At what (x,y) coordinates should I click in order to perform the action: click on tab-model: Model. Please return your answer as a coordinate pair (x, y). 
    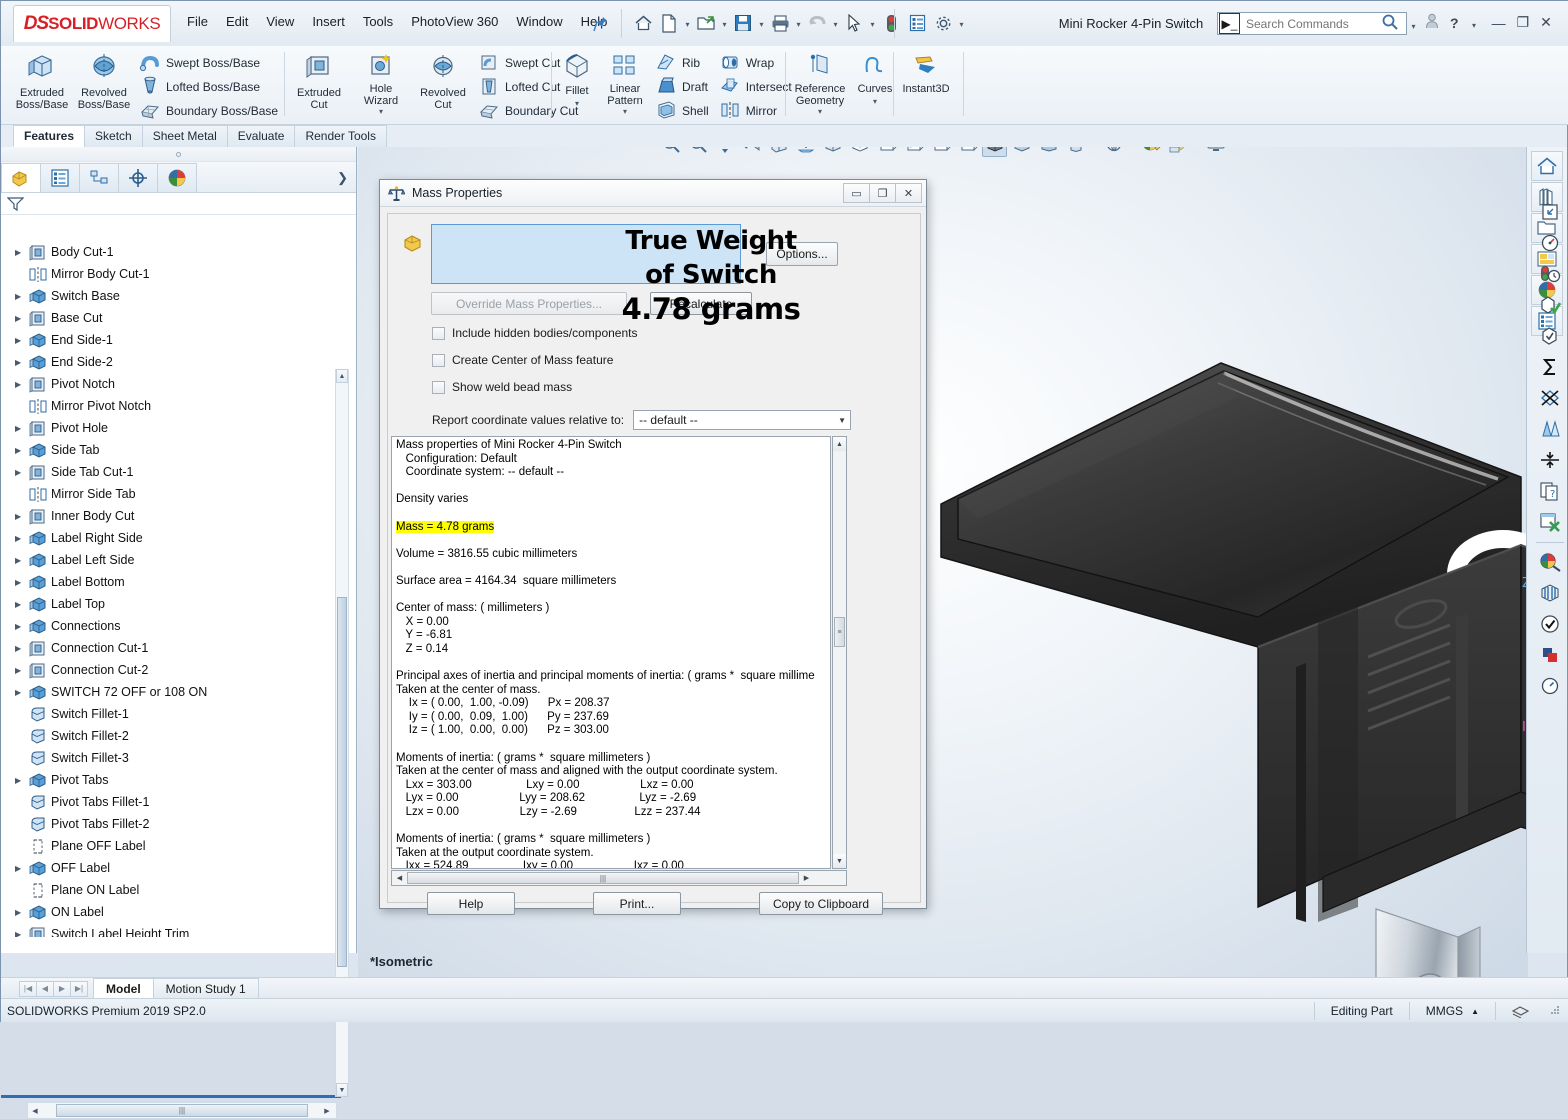
    Looking at the image, I should click on (123, 988).